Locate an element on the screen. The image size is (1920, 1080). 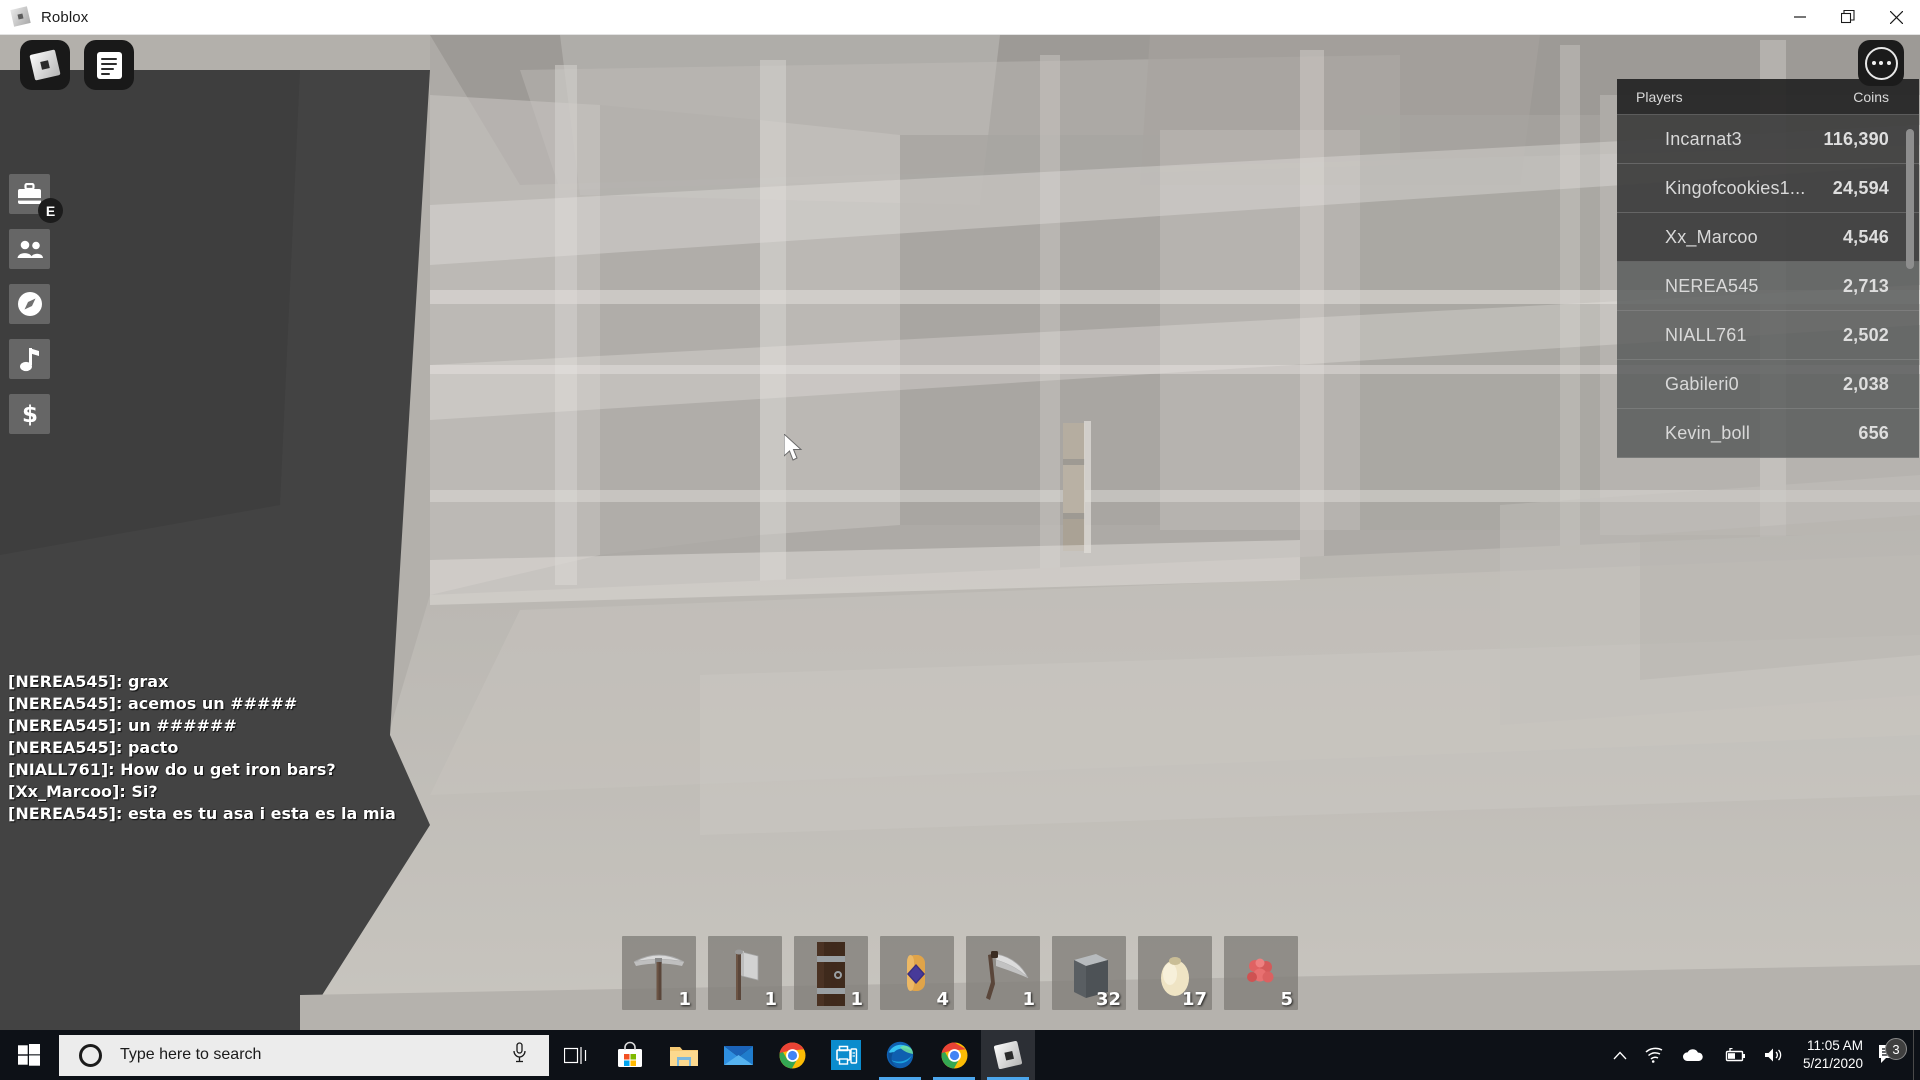
store-bag-icon is located at coordinates (630, 1054).